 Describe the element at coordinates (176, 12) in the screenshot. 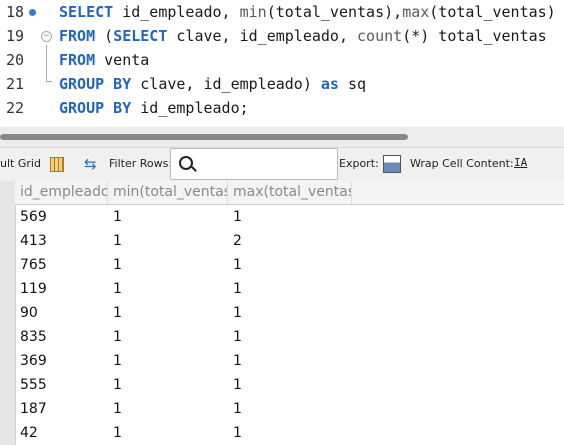

I see `sql-text: id_empleado,` at that location.